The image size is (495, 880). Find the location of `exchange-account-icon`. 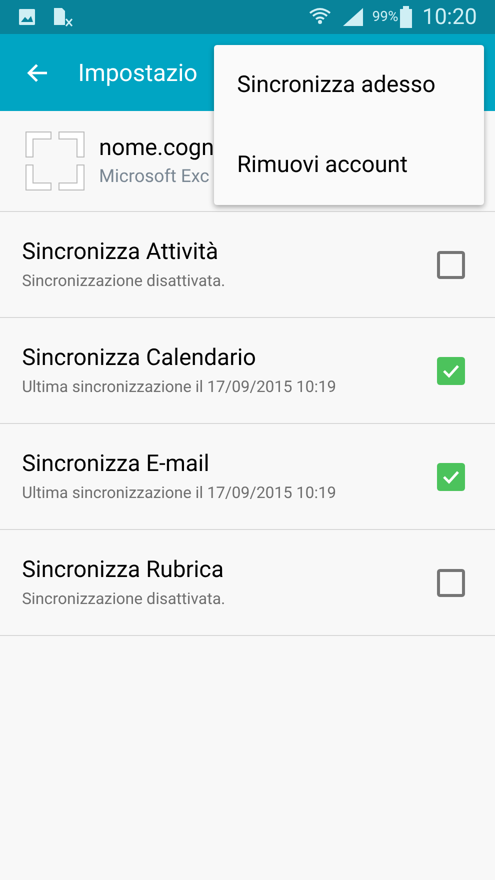

exchange-account-icon is located at coordinates (55, 161).